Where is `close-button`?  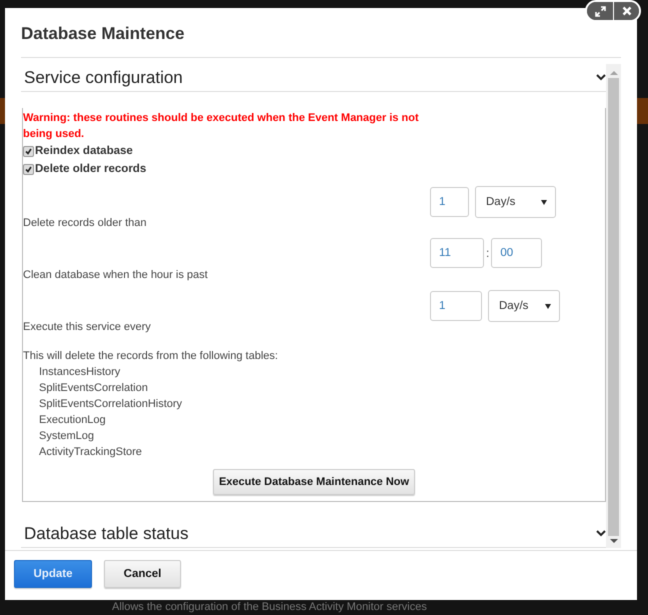
close-button is located at coordinates (626, 11).